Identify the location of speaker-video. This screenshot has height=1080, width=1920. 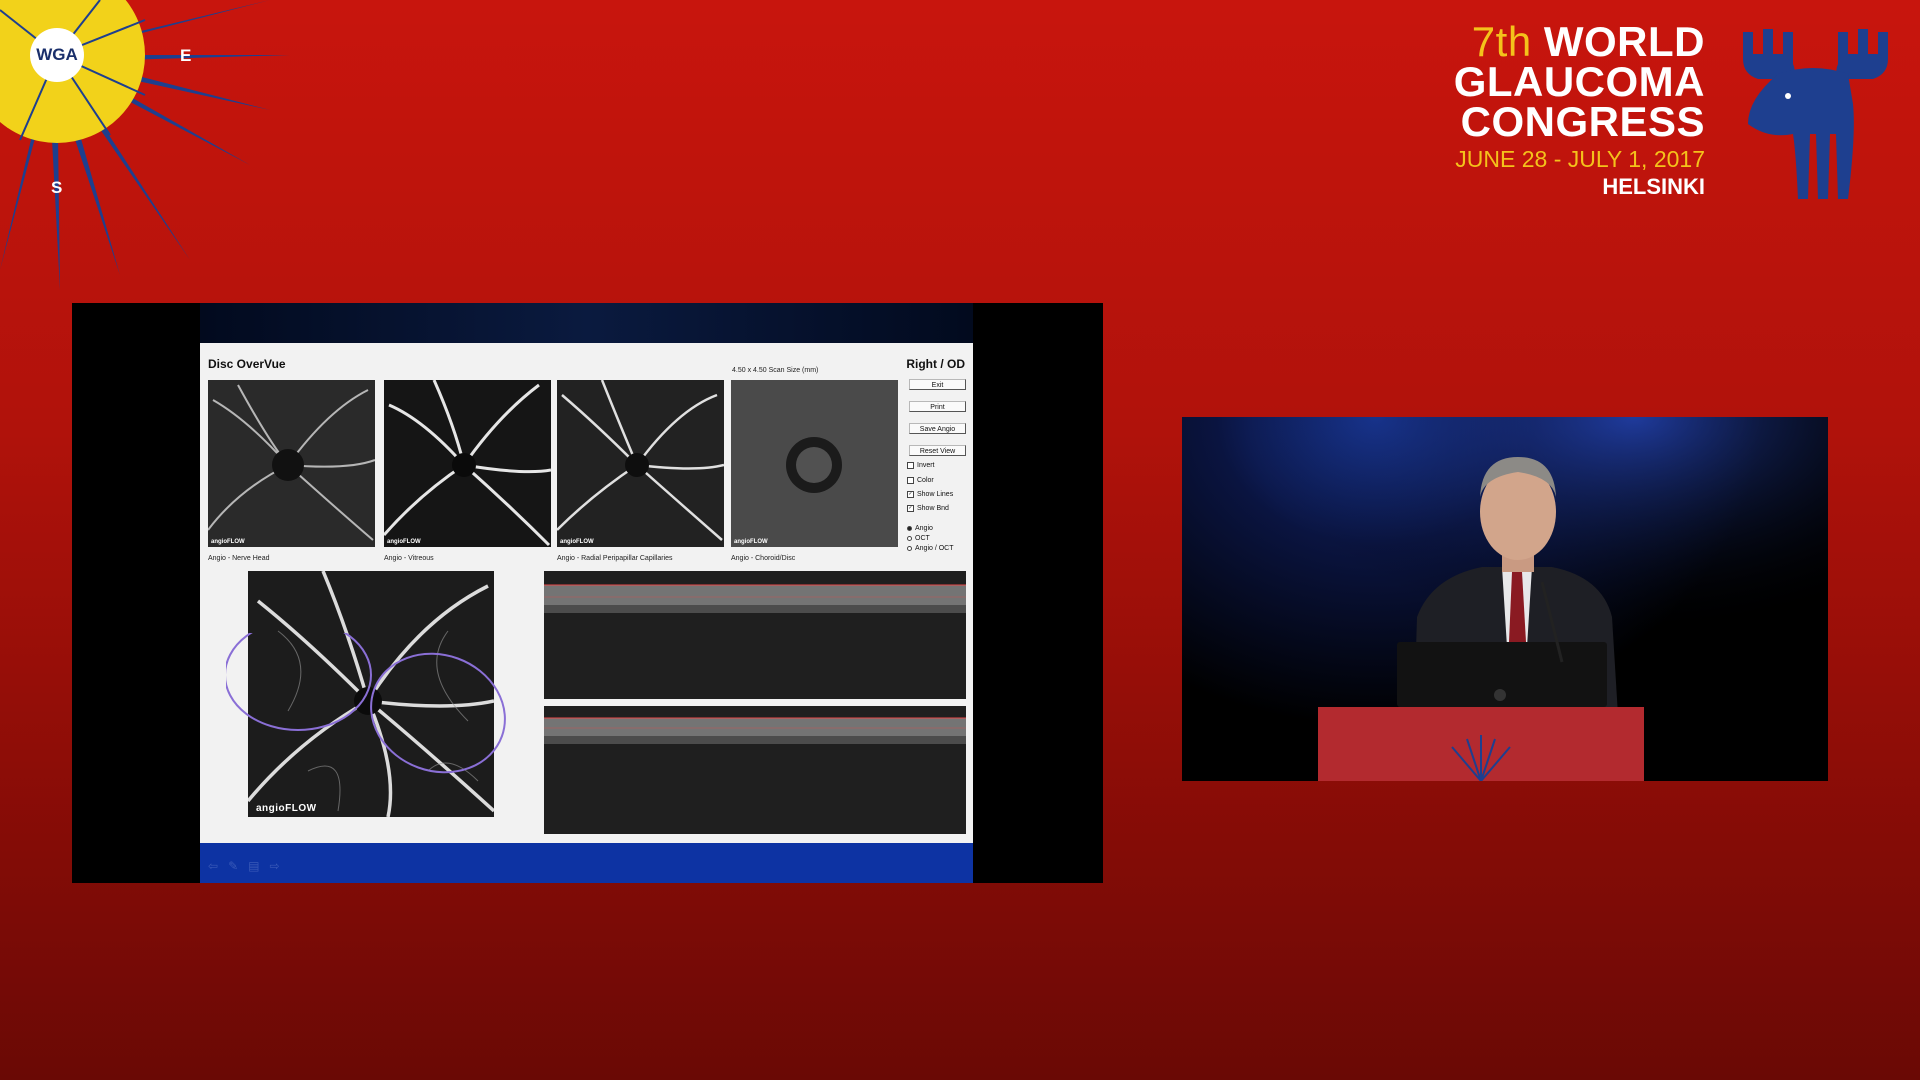
(1505, 599).